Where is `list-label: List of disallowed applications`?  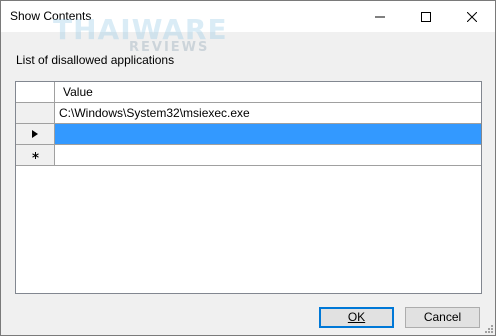
list-label: List of disallowed applications is located at coordinates (95, 60).